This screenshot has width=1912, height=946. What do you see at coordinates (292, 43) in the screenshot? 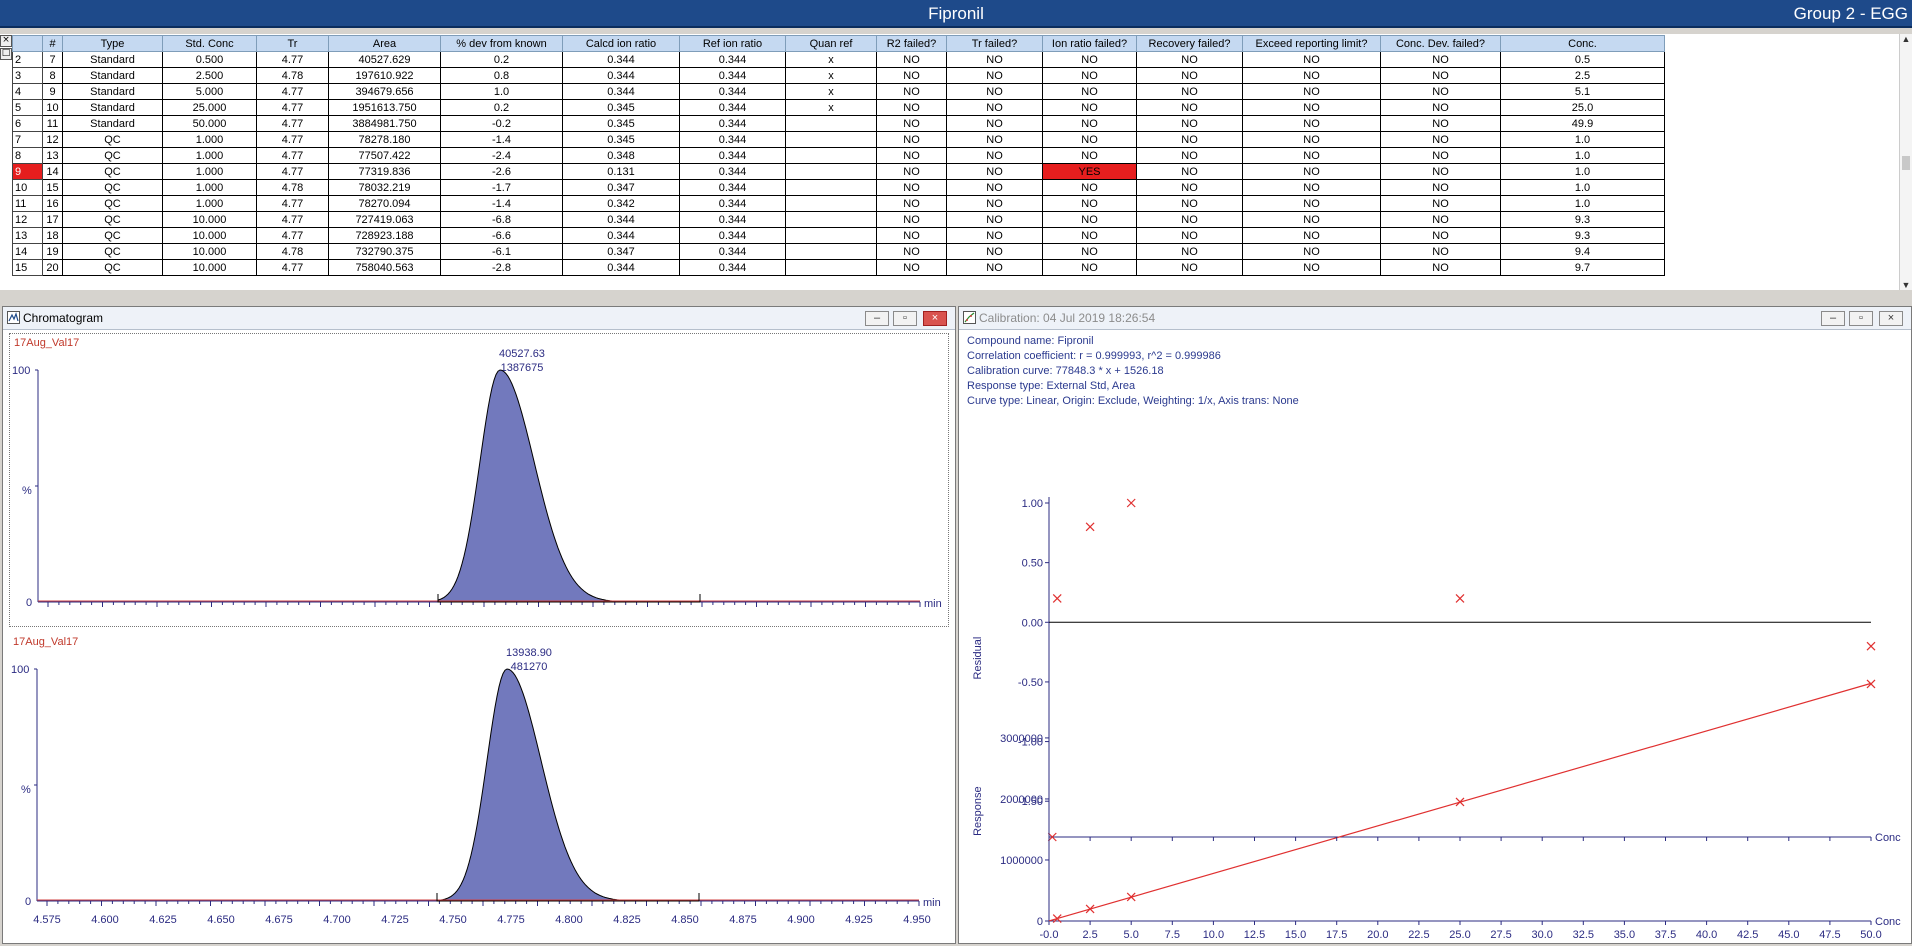
I see `column-header: Tr` at bounding box center [292, 43].